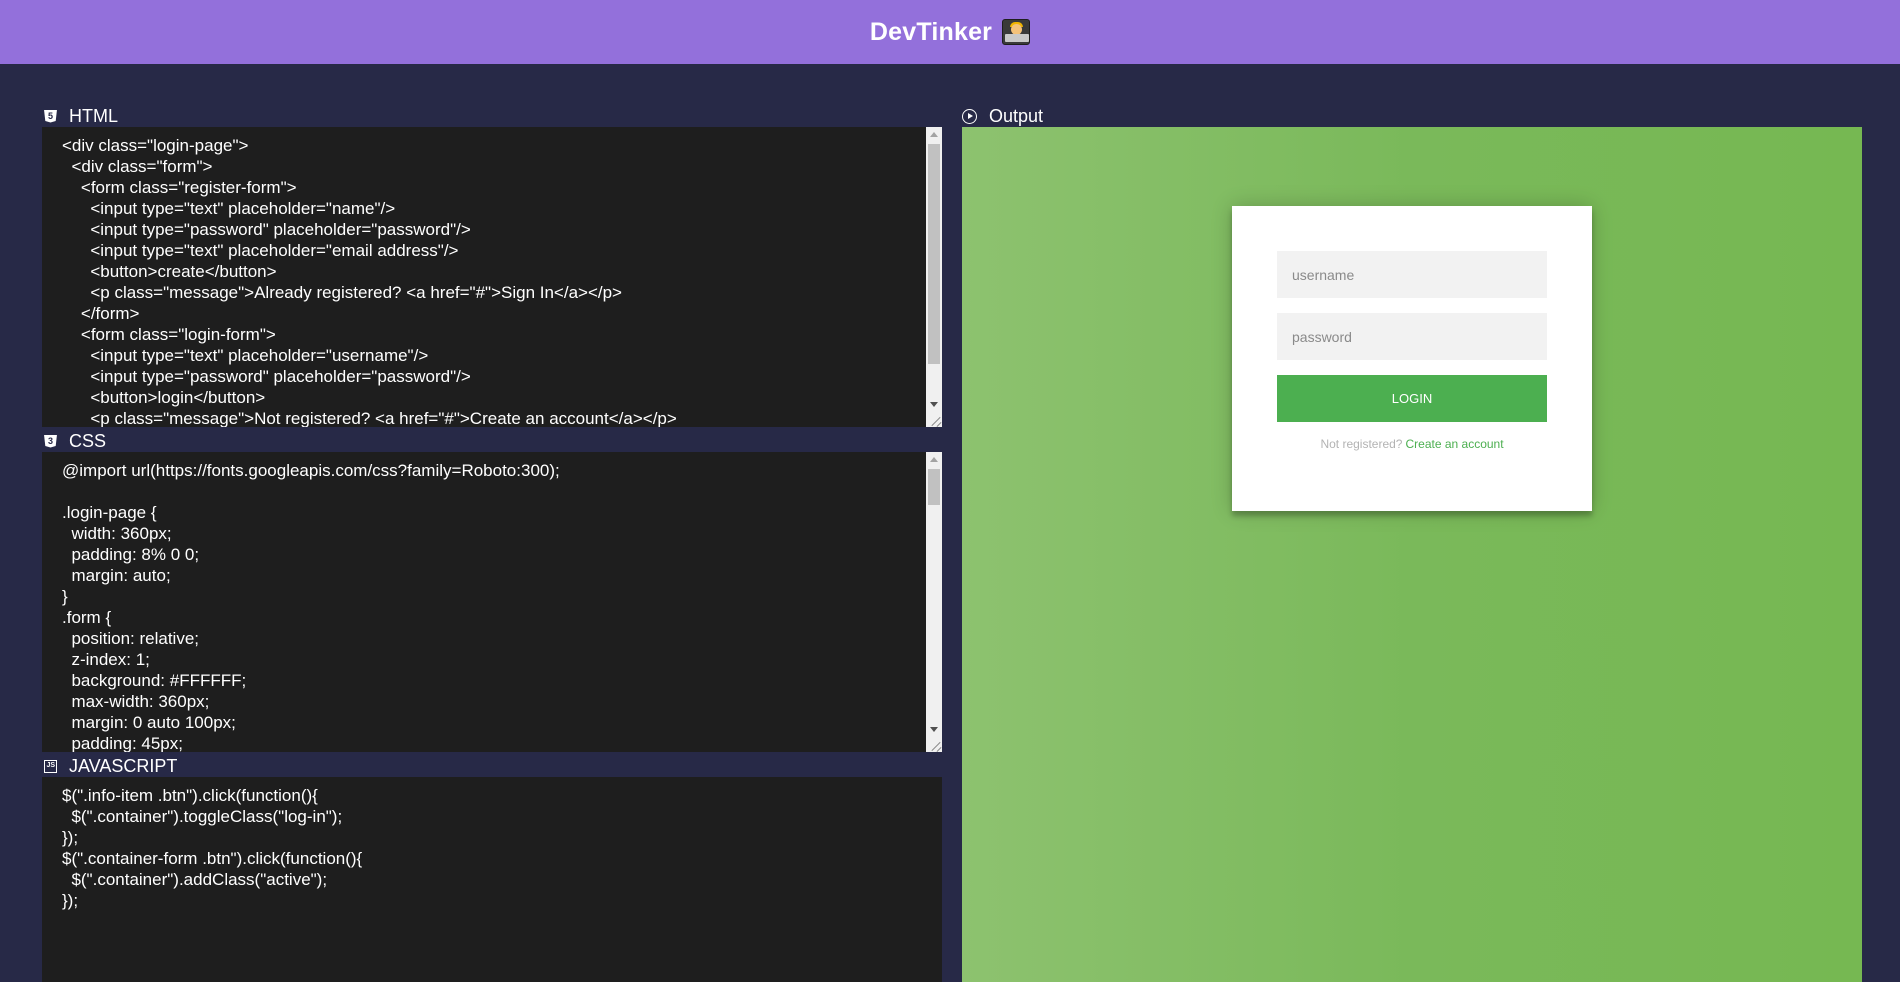 The height and width of the screenshot is (982, 1900). I want to click on js-panel-label: JAVASCRIPT, so click(123, 765).